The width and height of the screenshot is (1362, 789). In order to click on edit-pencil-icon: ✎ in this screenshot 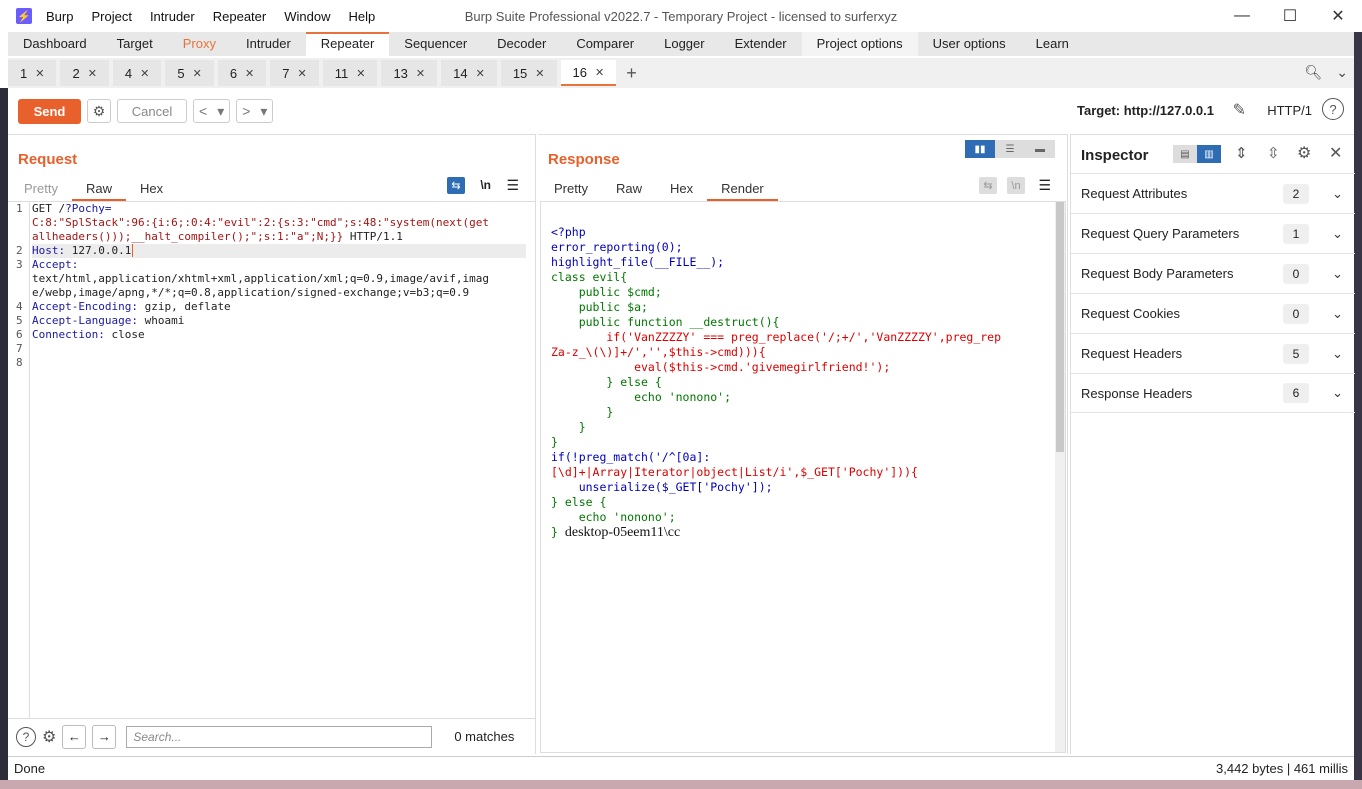, I will do `click(1239, 110)`.